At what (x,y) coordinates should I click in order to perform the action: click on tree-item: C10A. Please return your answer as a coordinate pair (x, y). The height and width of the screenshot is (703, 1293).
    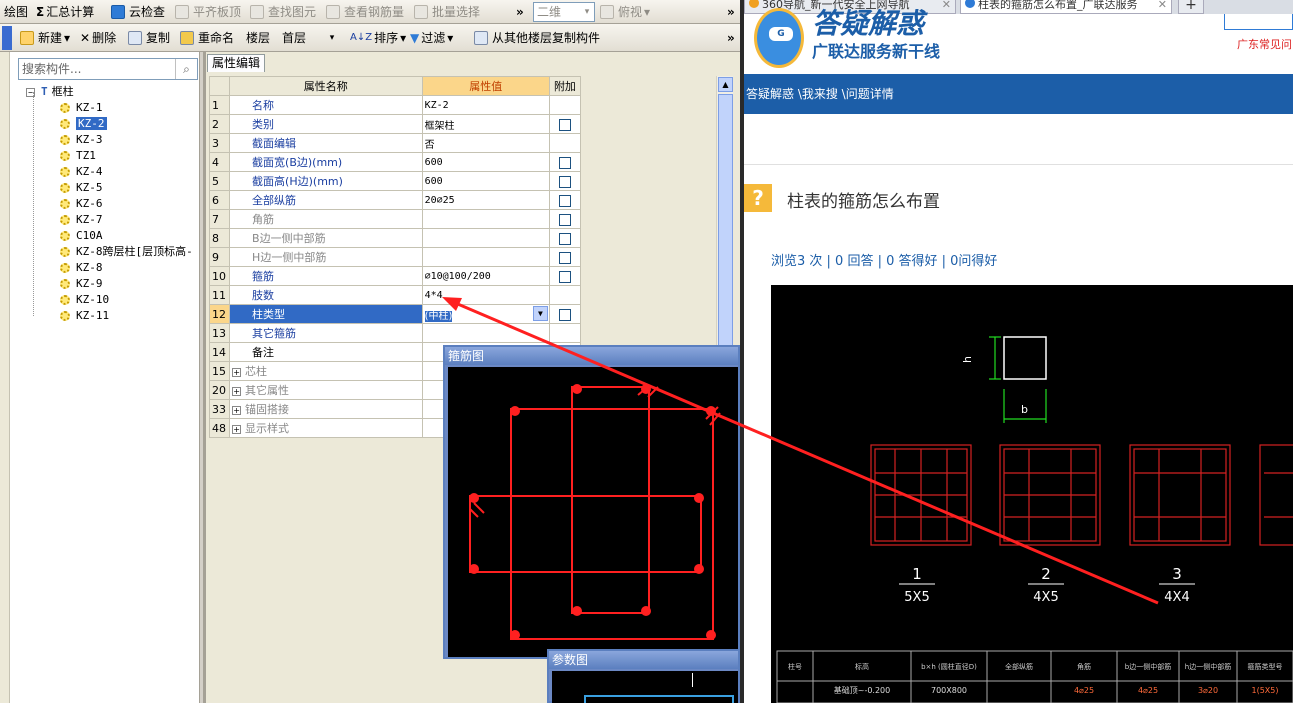
    Looking at the image, I should click on (81, 236).